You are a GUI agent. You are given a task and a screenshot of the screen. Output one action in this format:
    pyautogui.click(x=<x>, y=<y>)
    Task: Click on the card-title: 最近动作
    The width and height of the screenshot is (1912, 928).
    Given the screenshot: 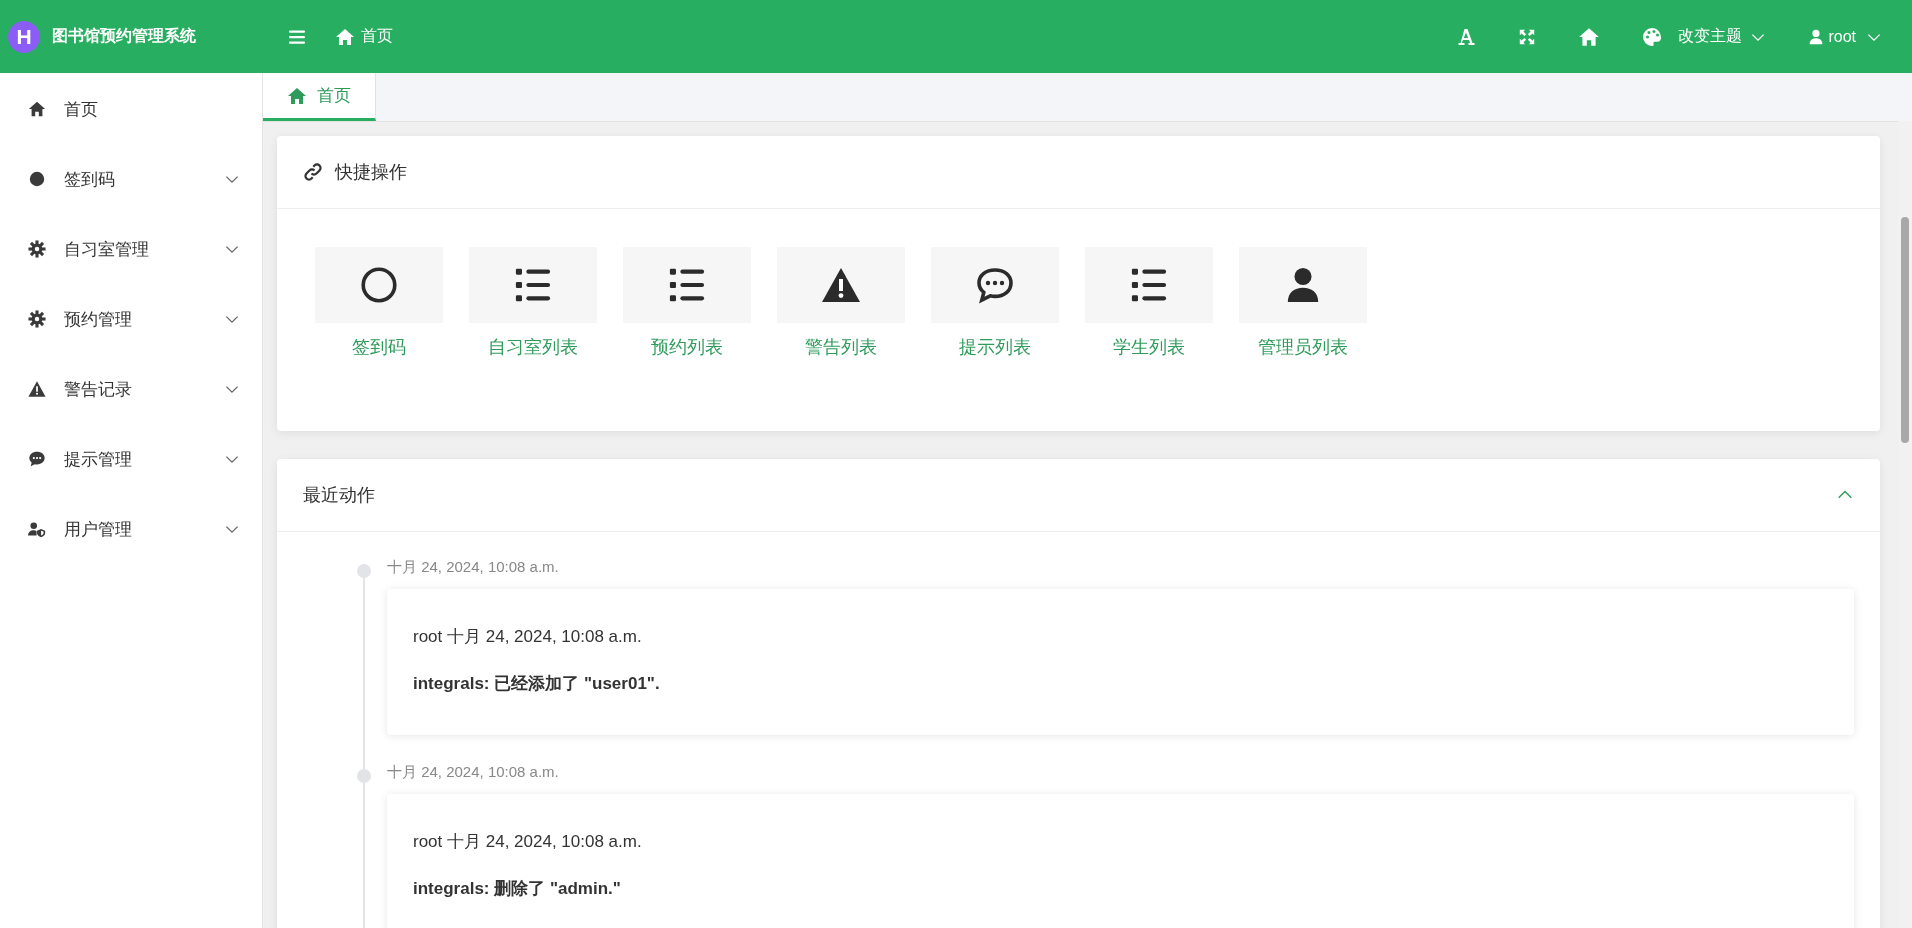 What is the action you would take?
    pyautogui.click(x=339, y=495)
    